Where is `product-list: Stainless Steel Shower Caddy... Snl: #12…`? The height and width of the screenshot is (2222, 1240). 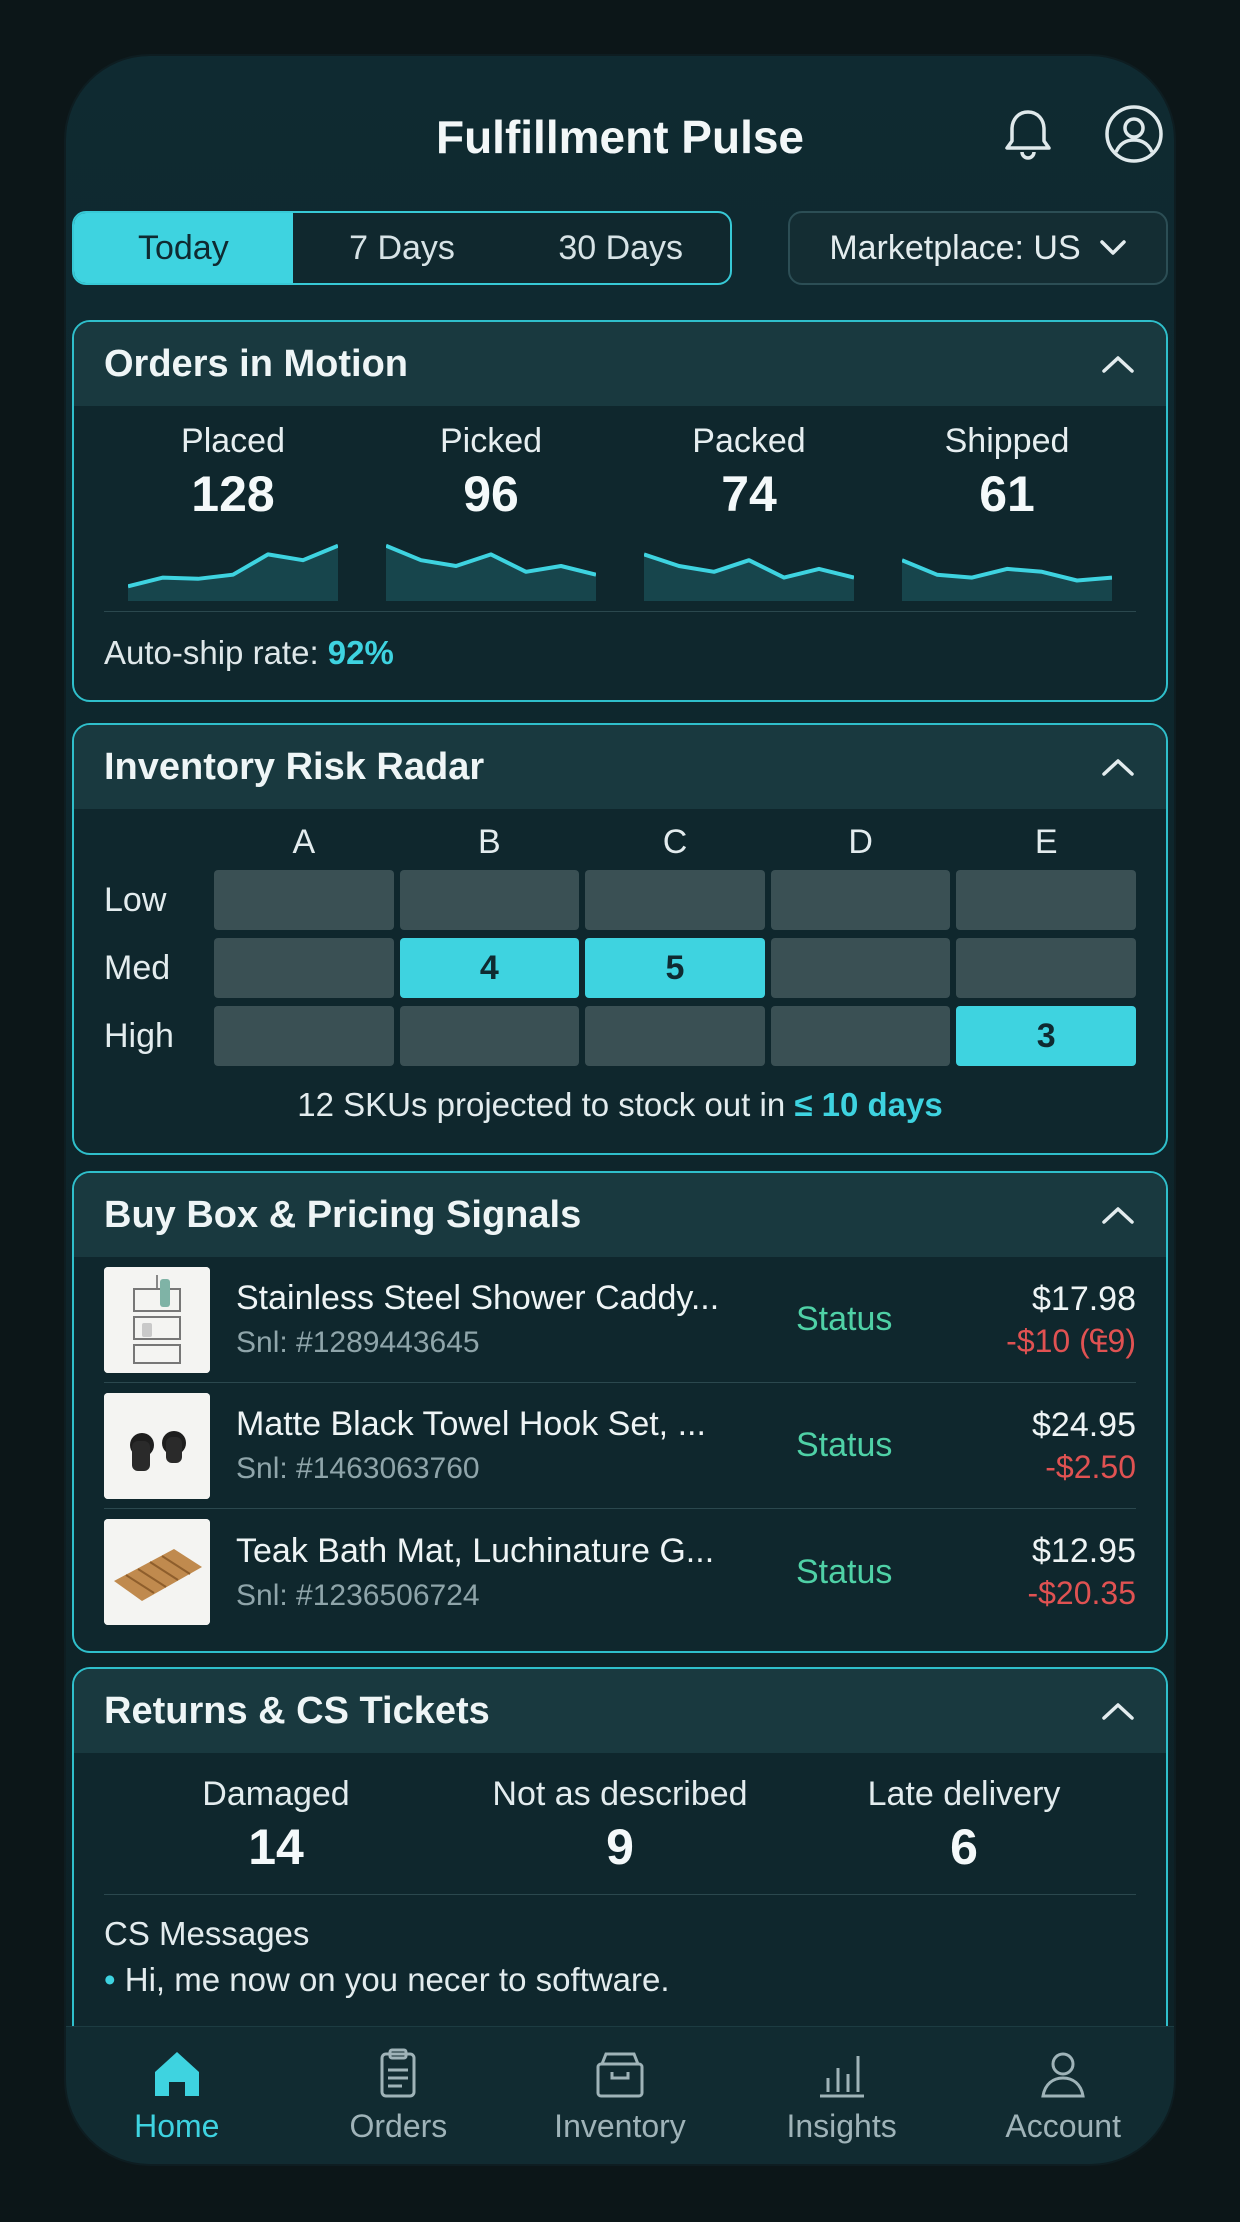 product-list: Stainless Steel Shower Caddy... Snl: #12… is located at coordinates (620, 1446).